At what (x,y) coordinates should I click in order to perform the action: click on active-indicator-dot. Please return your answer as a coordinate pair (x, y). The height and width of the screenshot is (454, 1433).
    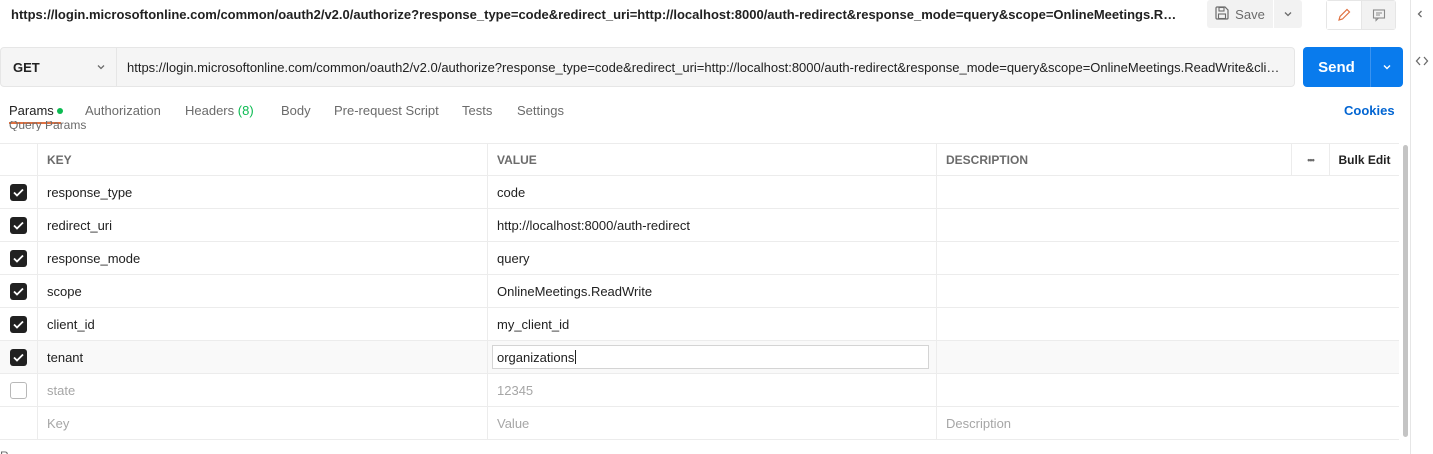
    Looking at the image, I should click on (59, 110).